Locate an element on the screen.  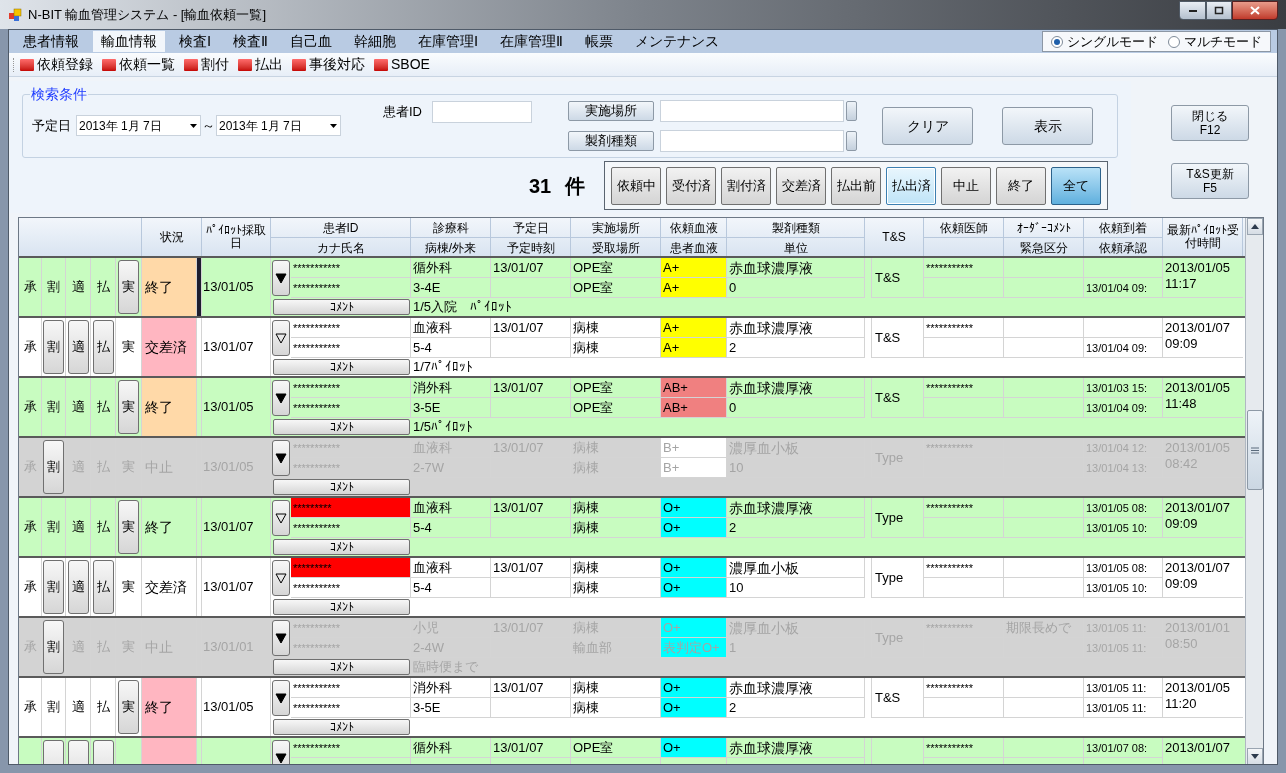
filter-button: 依頼中 is located at coordinates (636, 185).